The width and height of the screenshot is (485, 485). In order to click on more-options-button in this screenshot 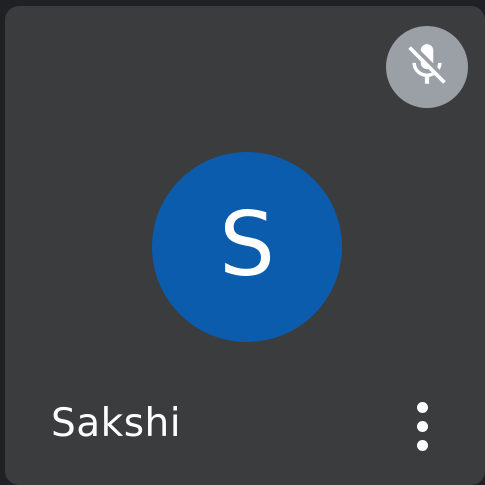, I will do `click(422, 426)`.